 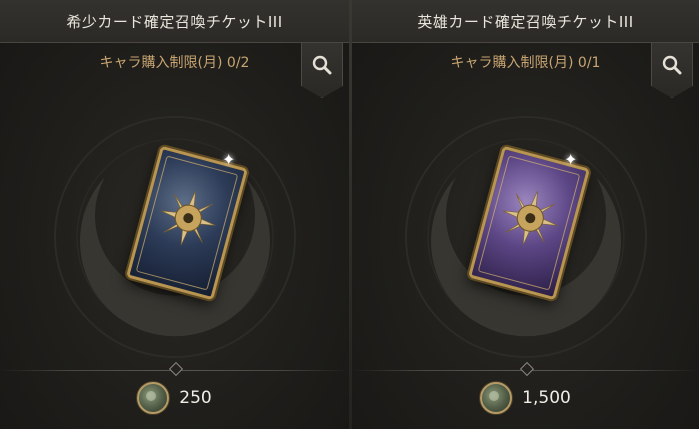 What do you see at coordinates (525, 63) in the screenshot?
I see `purchase-limit: キャラ購入制限(月) 0/1` at bounding box center [525, 63].